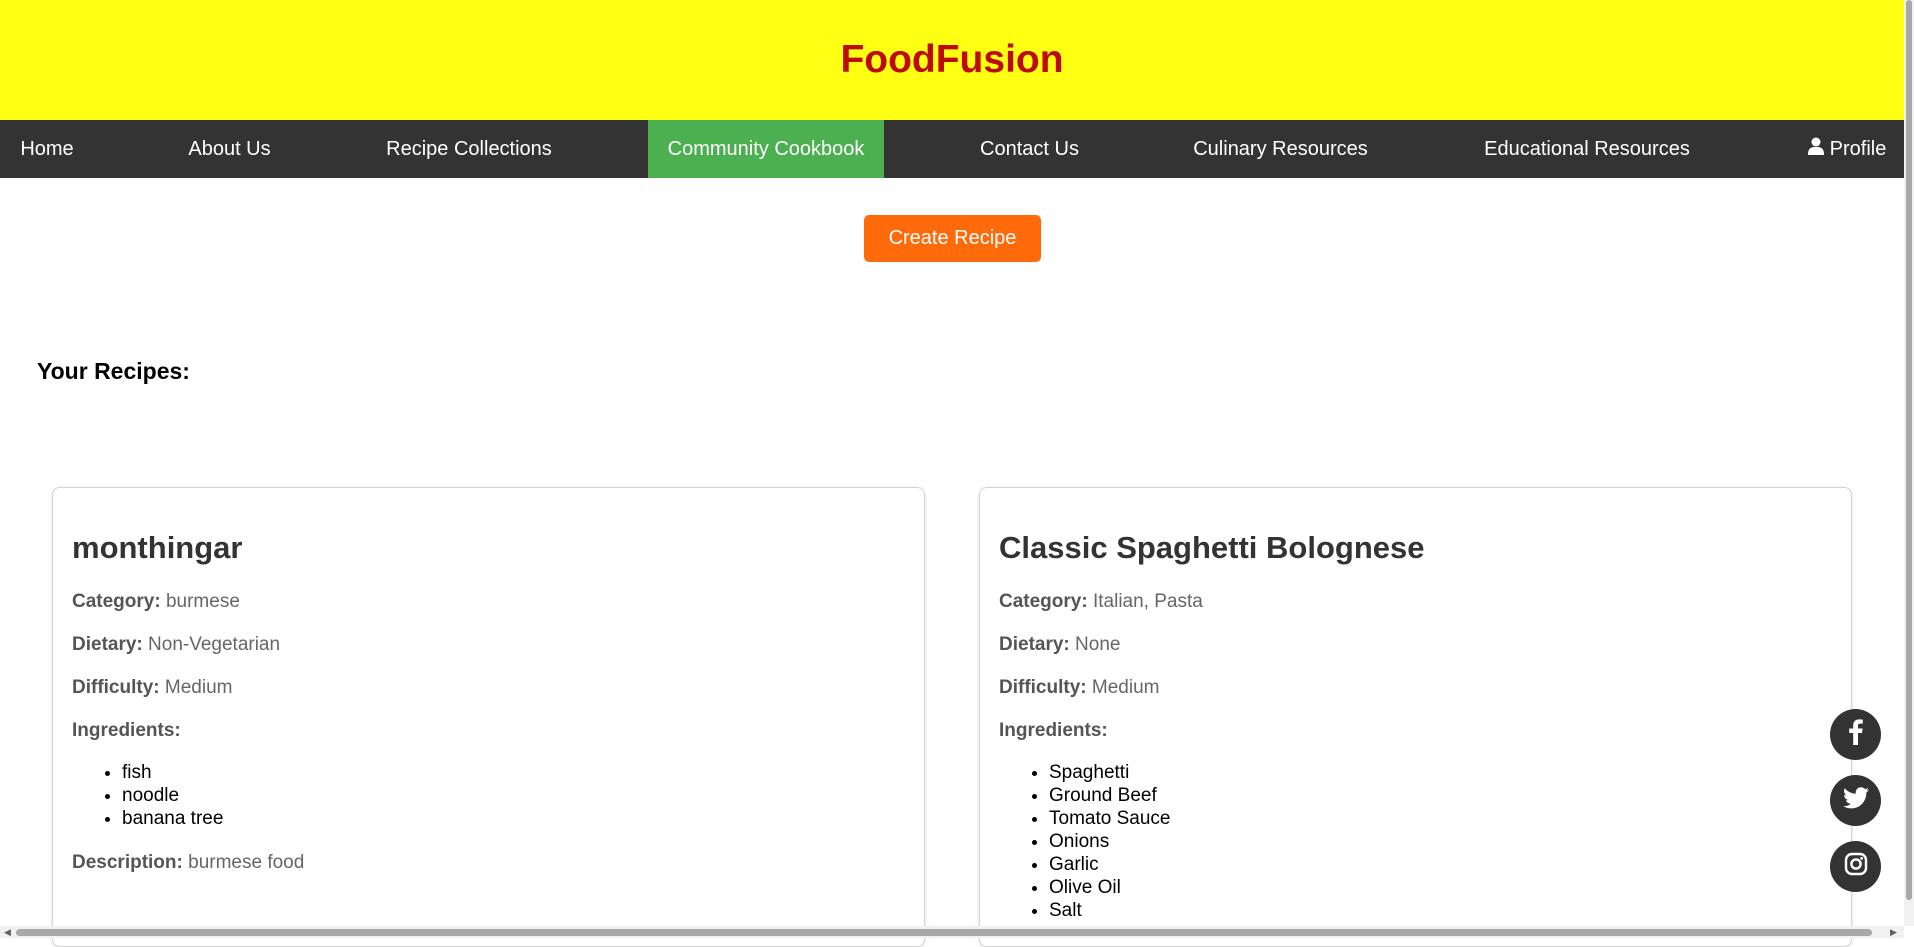 The image size is (1914, 947). What do you see at coordinates (469, 149) in the screenshot?
I see `nav-recipe-collections: Recipe Collections` at bounding box center [469, 149].